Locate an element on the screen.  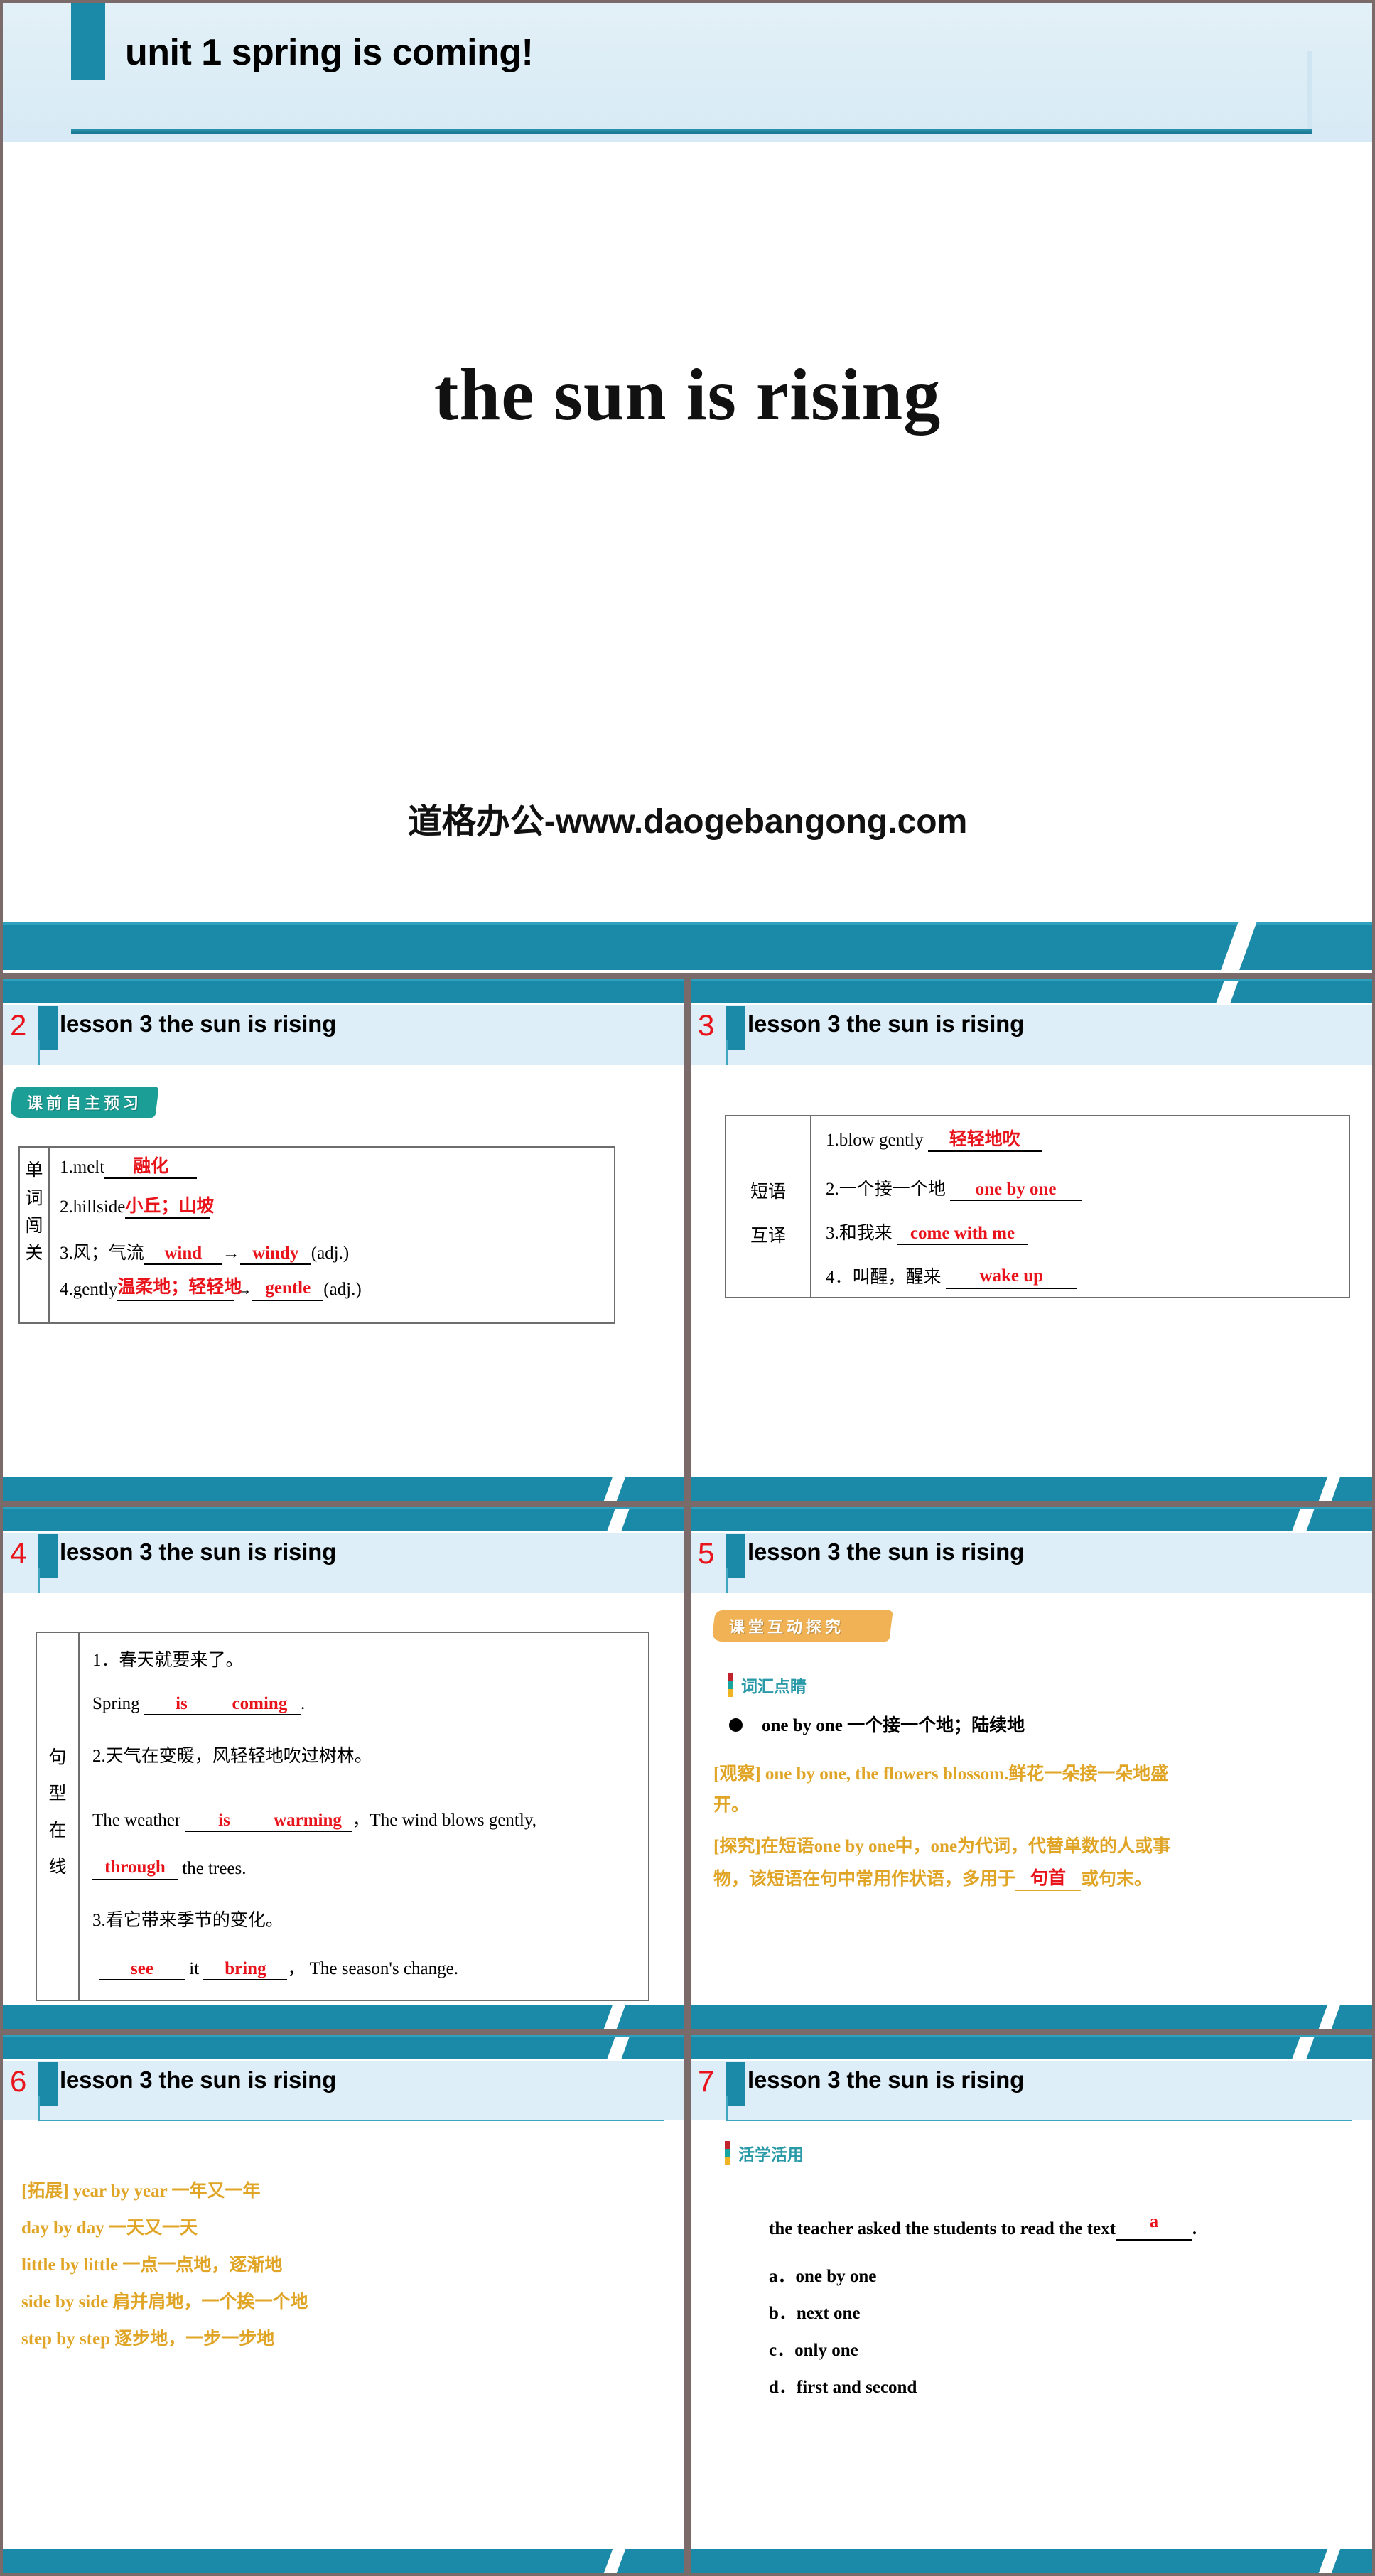
slide-7-option-d: d．first and second is located at coordinates (843, 2385).